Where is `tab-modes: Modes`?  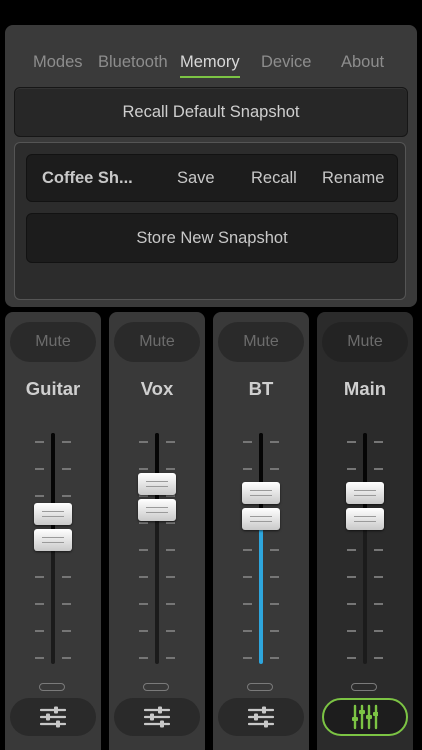 tab-modes: Modes is located at coordinates (58, 62).